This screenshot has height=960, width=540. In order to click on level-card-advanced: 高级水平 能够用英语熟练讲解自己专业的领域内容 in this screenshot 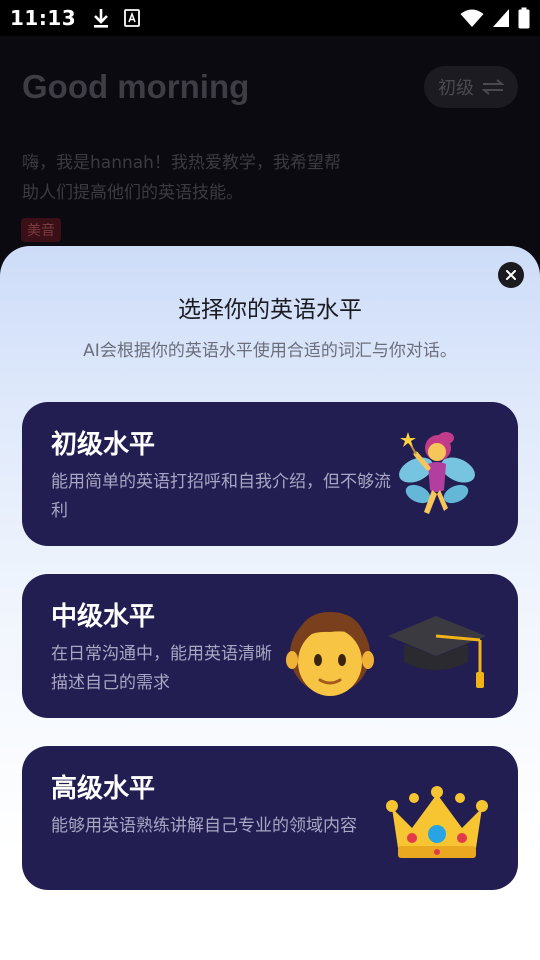, I will do `click(270, 818)`.